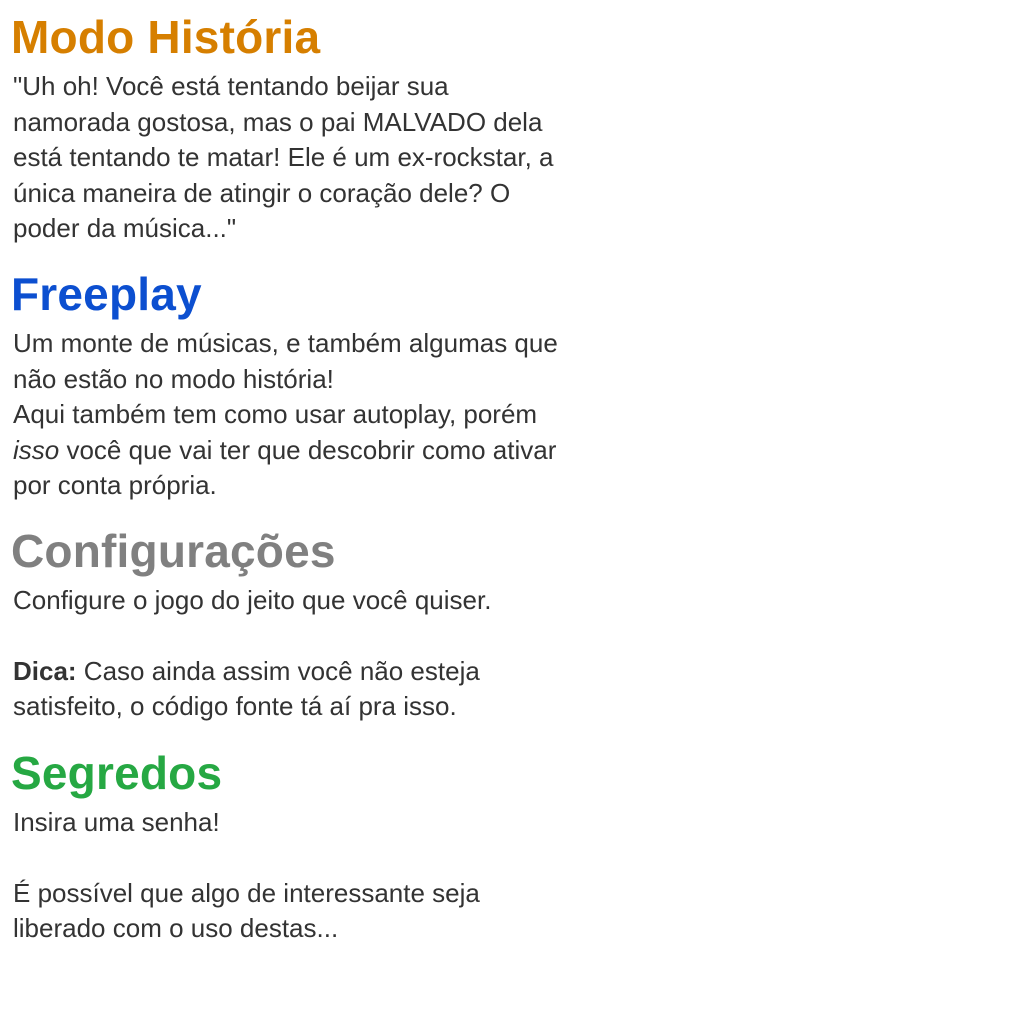 The width and height of the screenshot is (1024, 1024). What do you see at coordinates (173, 551) in the screenshot?
I see `settings-title: Configurações` at bounding box center [173, 551].